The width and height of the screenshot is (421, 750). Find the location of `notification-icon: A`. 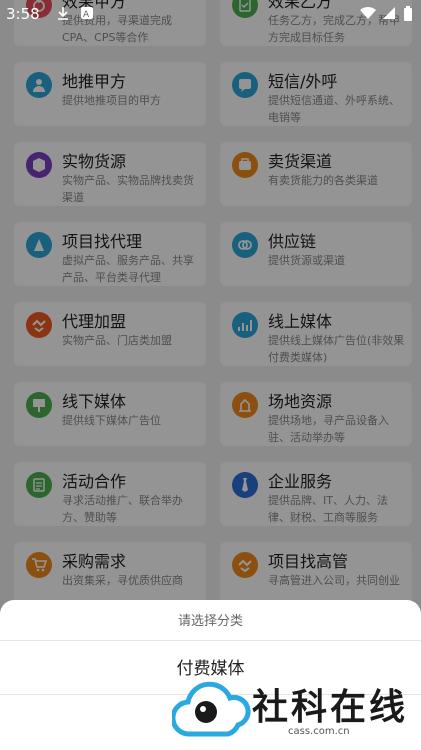

notification-icon: A is located at coordinates (87, 13).